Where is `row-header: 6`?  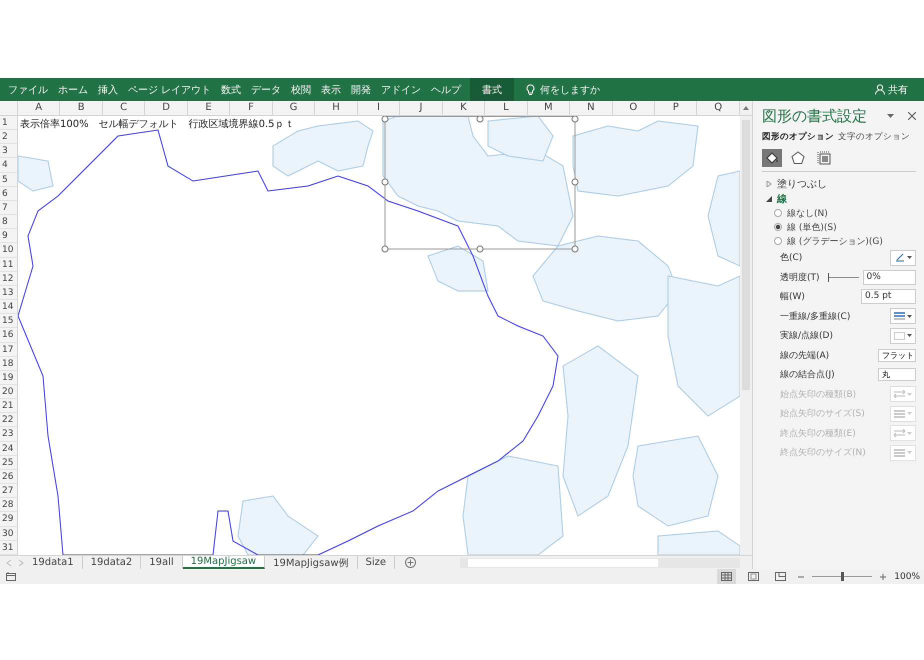
row-header: 6 is located at coordinates (8, 193).